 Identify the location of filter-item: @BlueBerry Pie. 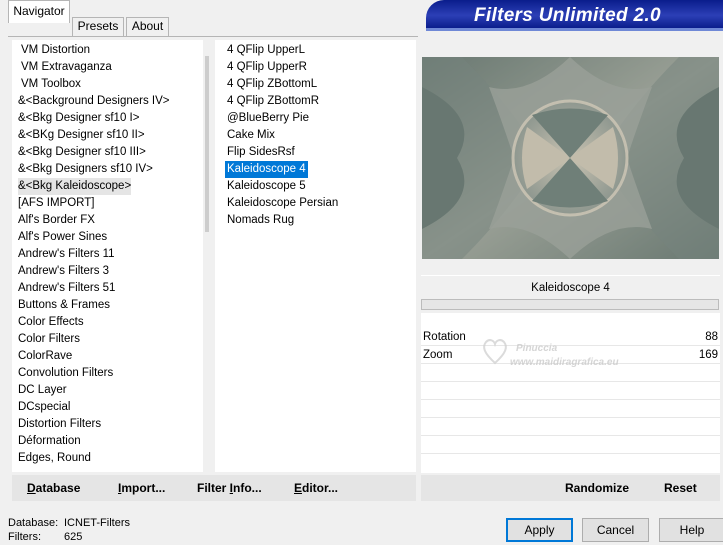
(268, 118).